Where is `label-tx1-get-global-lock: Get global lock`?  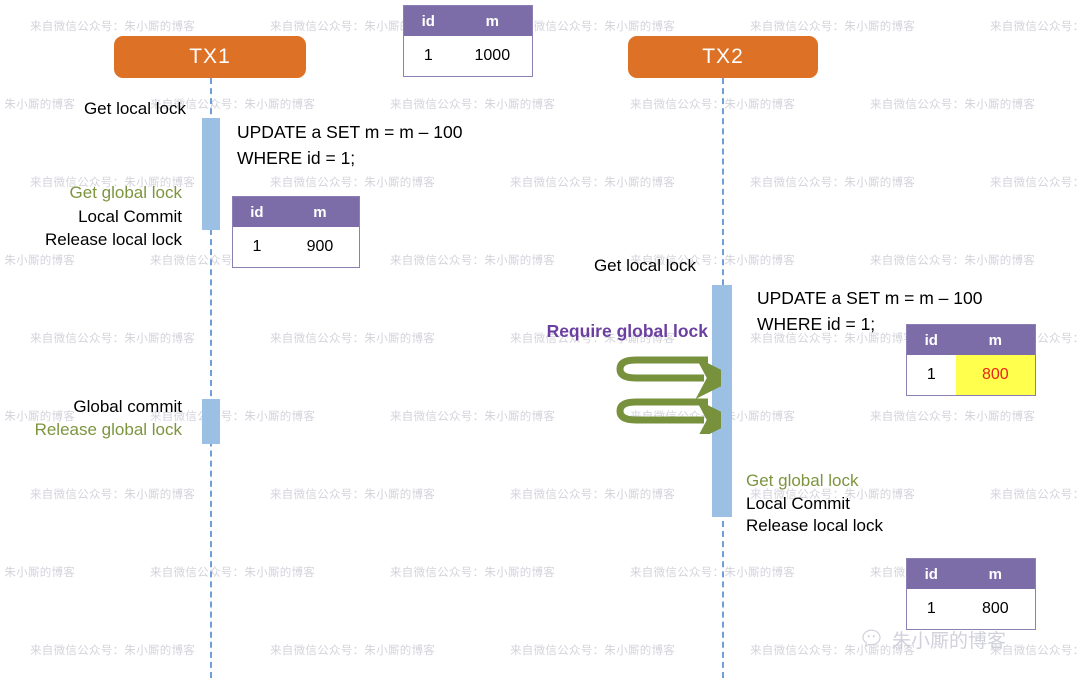 label-tx1-get-global-lock: Get global lock is located at coordinates (91, 192).